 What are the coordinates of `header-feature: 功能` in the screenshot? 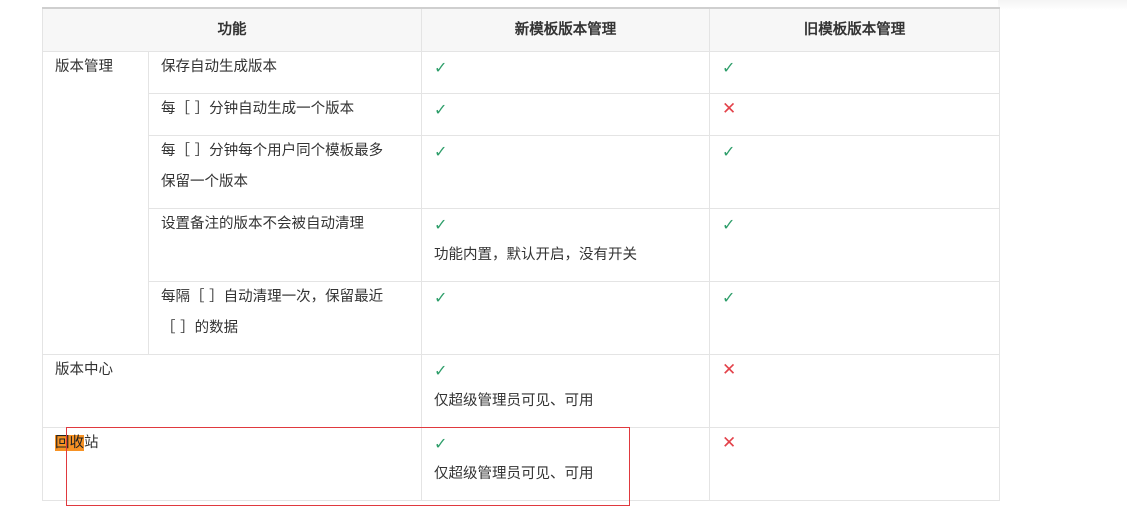 It's located at (232, 29).